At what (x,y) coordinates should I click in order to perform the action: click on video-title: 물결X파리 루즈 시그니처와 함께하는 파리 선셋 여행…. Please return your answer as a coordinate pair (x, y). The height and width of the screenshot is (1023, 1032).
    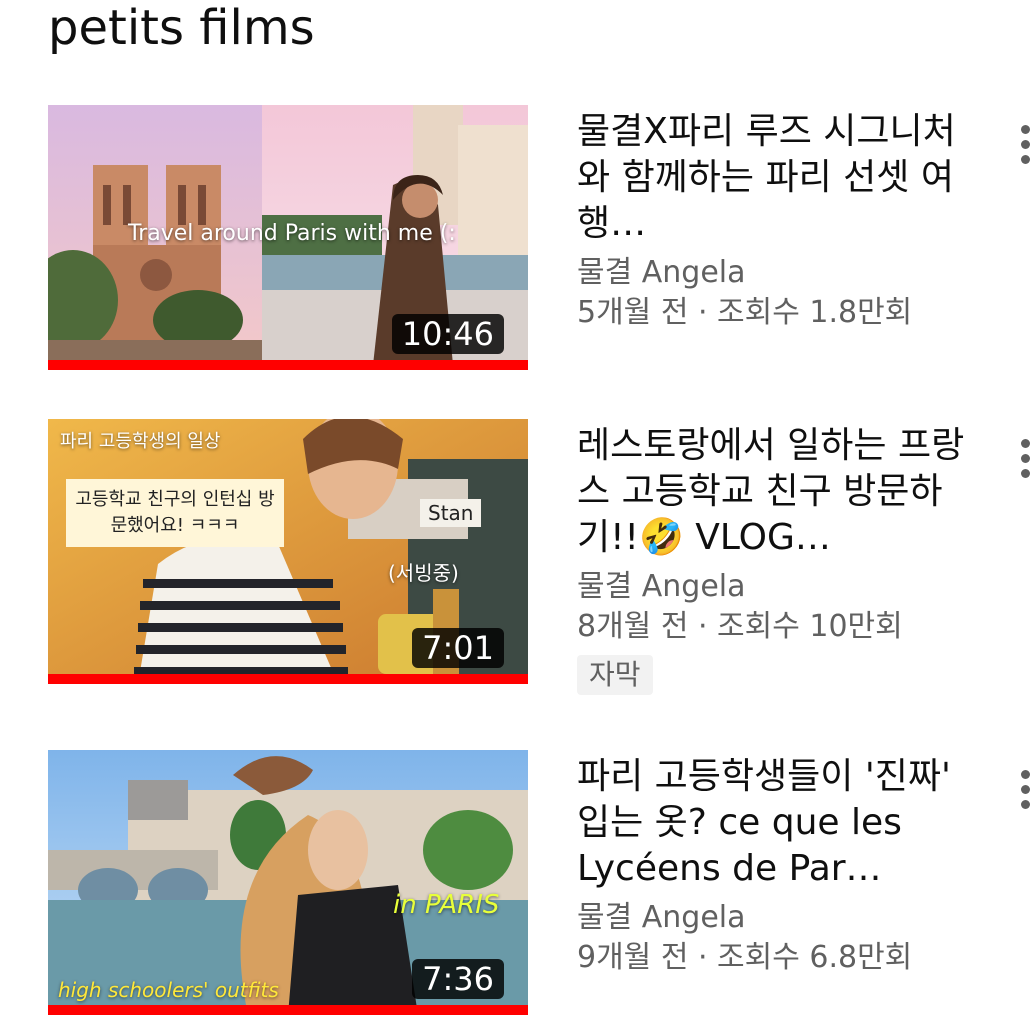
    Looking at the image, I should click on (777, 178).